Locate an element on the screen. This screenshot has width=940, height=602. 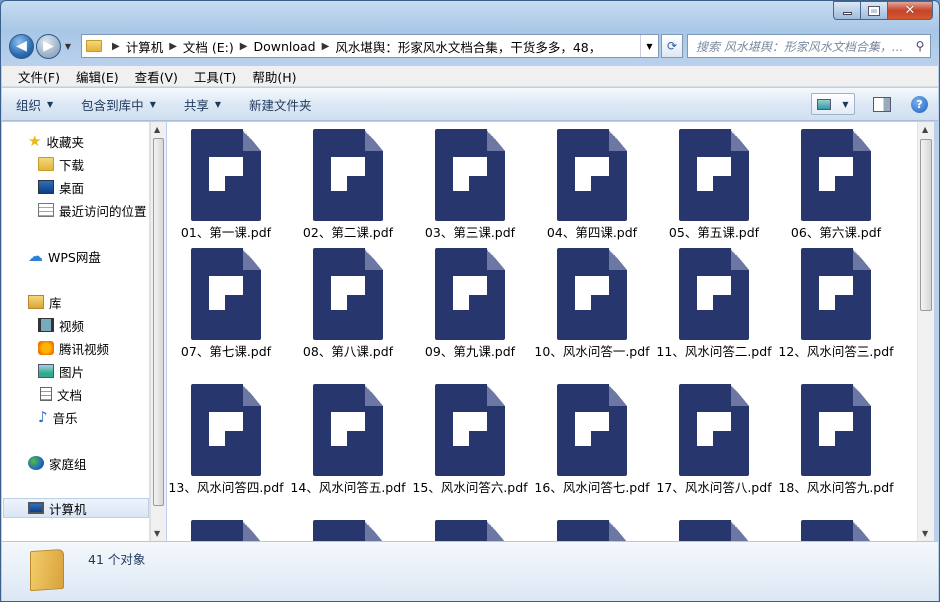
file-item: 01、第一课.pdf is located at coordinates (226, 185).